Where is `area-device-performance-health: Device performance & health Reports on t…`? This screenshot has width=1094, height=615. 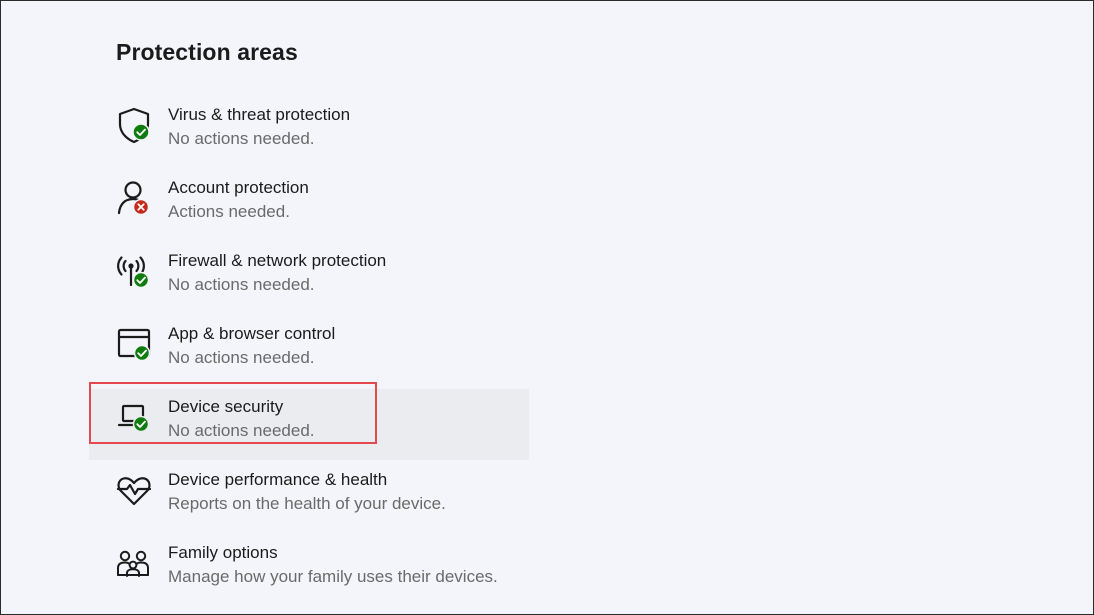
area-device-performance-health: Device performance & health Reports on t… is located at coordinates (301, 498).